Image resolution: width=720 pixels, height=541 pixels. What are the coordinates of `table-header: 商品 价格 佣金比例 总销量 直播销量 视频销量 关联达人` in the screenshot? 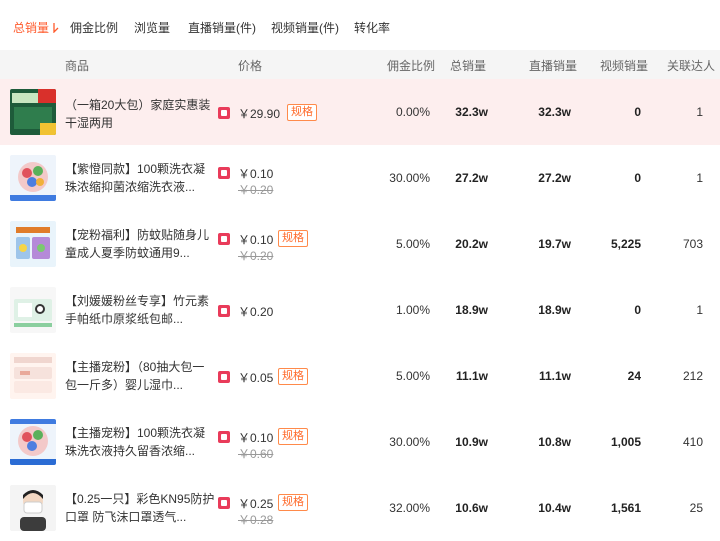 It's located at (360, 64).